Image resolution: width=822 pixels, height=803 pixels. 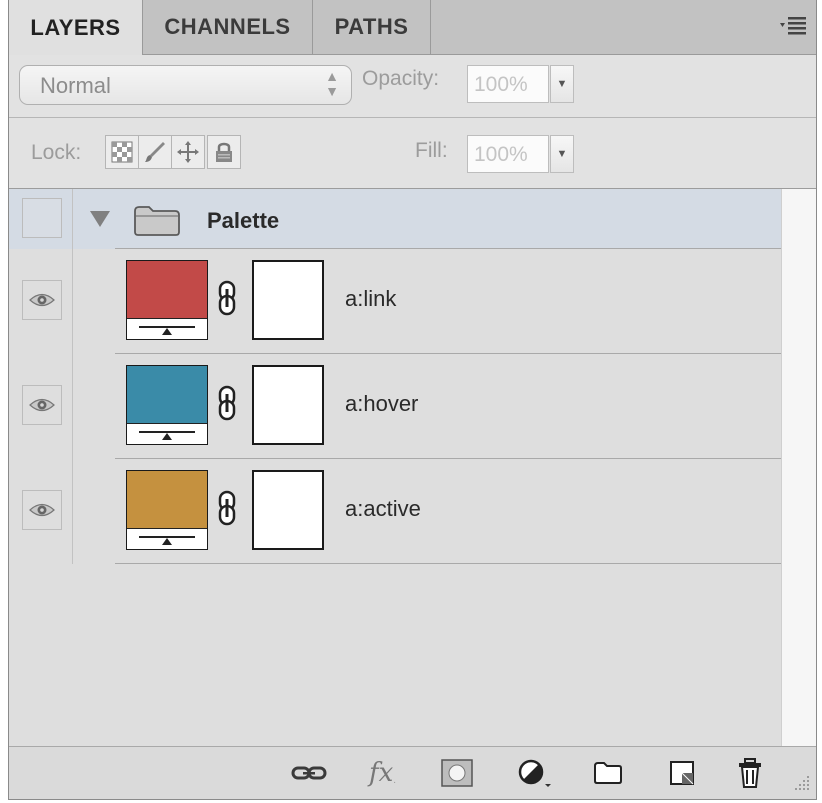 I want to click on tab-layers: LAYERS, so click(x=76, y=27).